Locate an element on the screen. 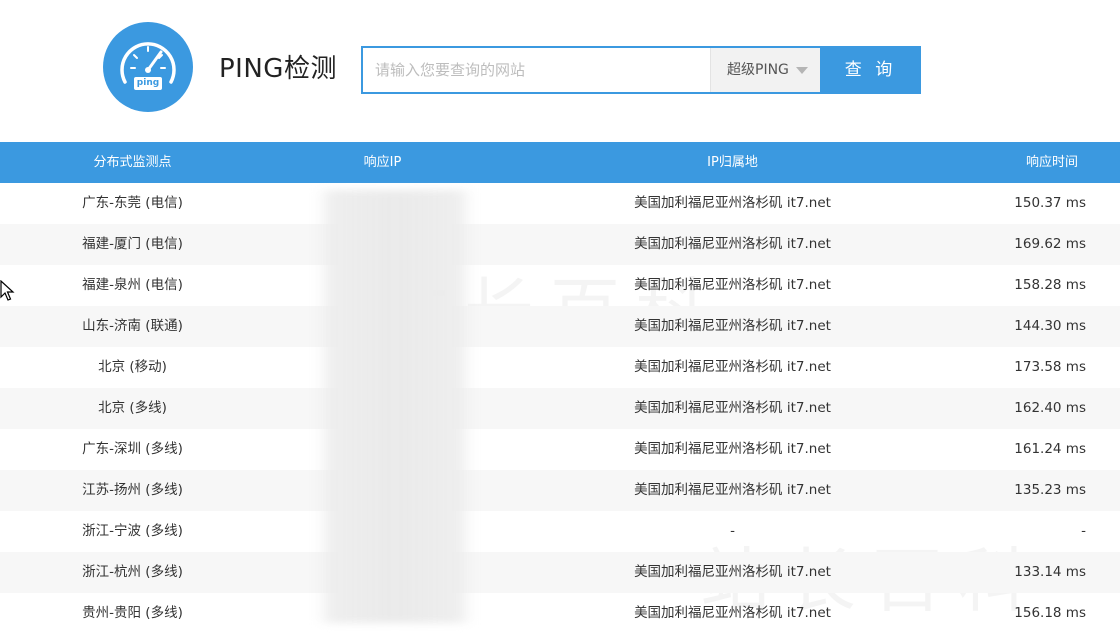 This screenshot has width=1120, height=634. table-row: 北京 (移动) 美国加利福尼亚州洛杉矶 it7.net 173.58 ms is located at coordinates (560, 367).